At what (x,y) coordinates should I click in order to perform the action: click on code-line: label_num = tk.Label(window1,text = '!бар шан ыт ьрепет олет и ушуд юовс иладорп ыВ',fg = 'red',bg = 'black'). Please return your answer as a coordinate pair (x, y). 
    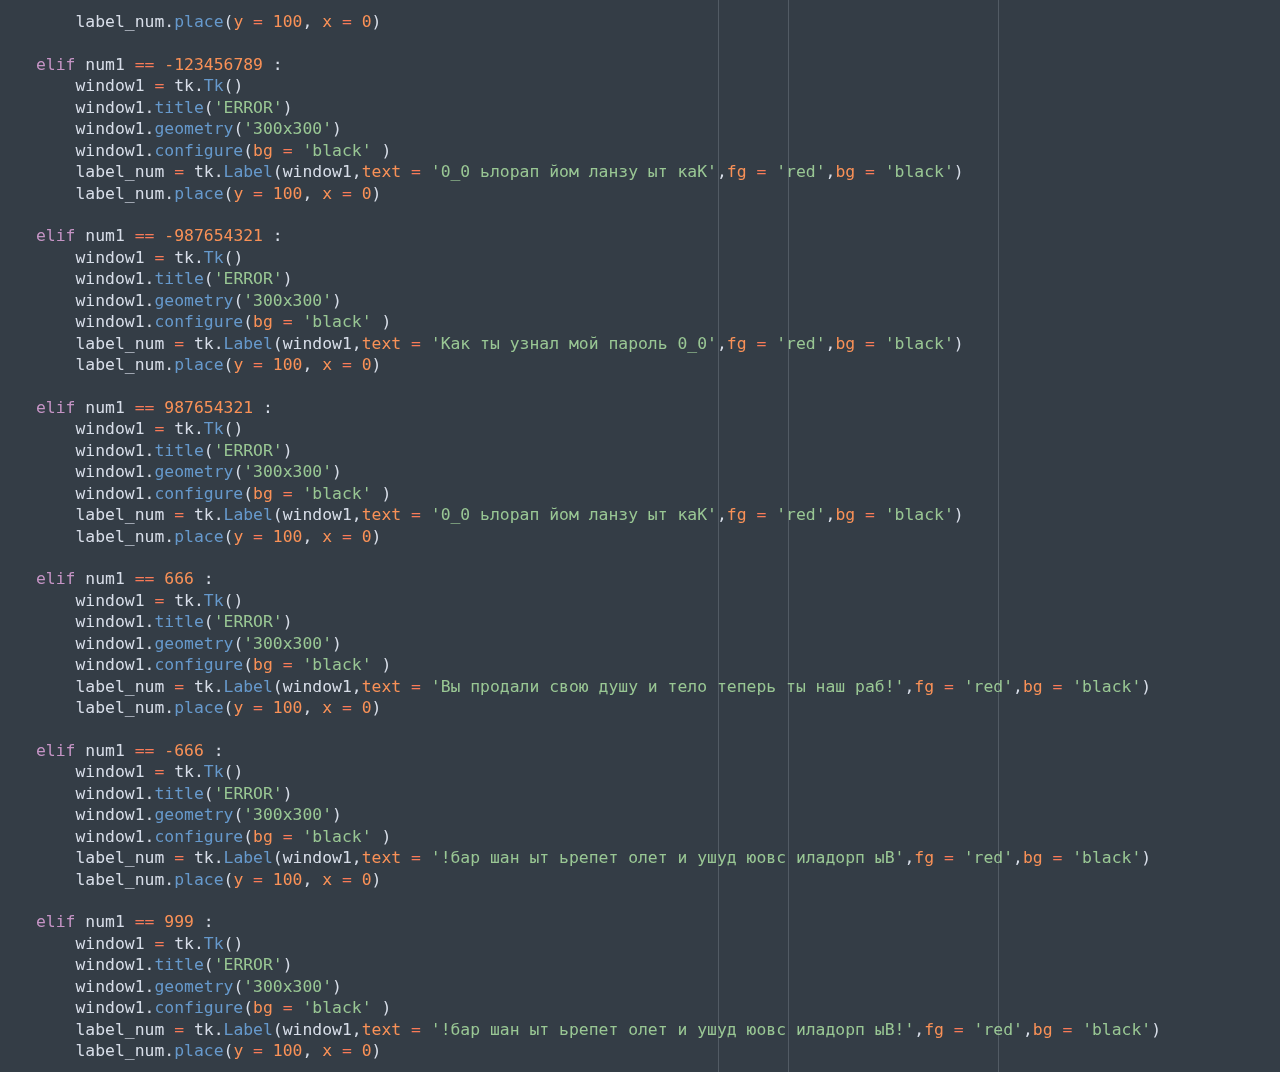
    Looking at the image, I should click on (613, 858).